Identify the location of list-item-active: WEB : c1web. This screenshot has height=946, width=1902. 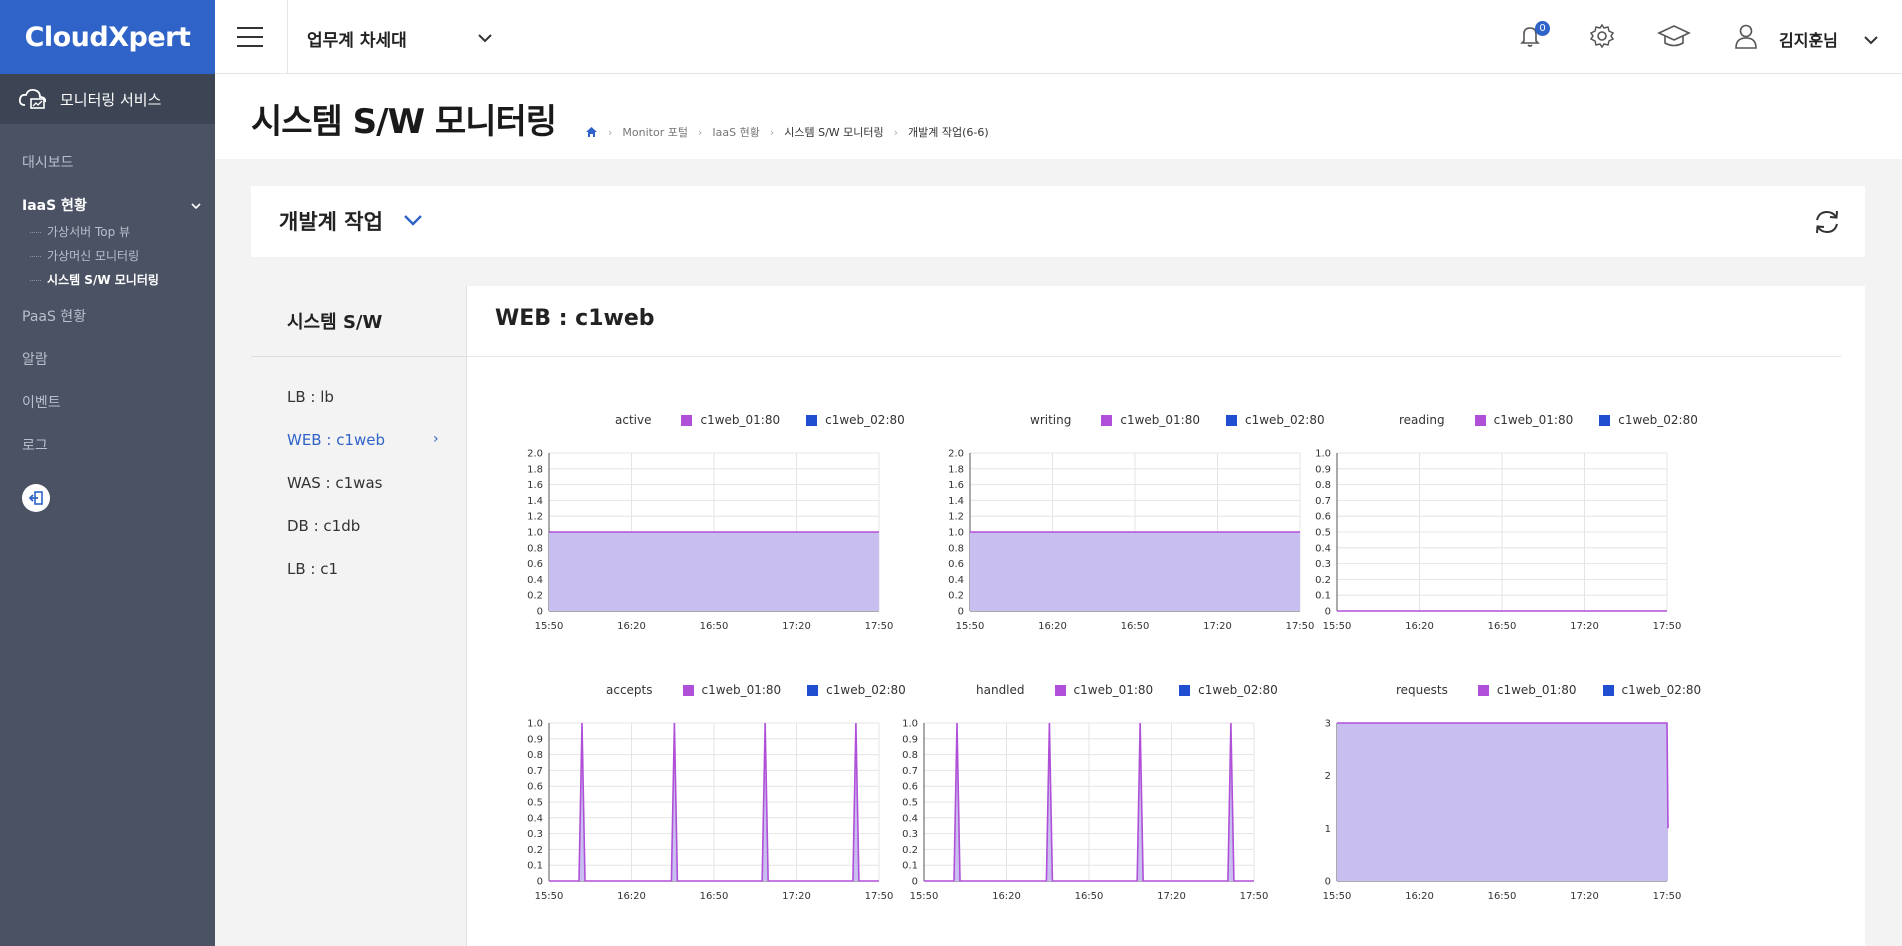
(336, 440).